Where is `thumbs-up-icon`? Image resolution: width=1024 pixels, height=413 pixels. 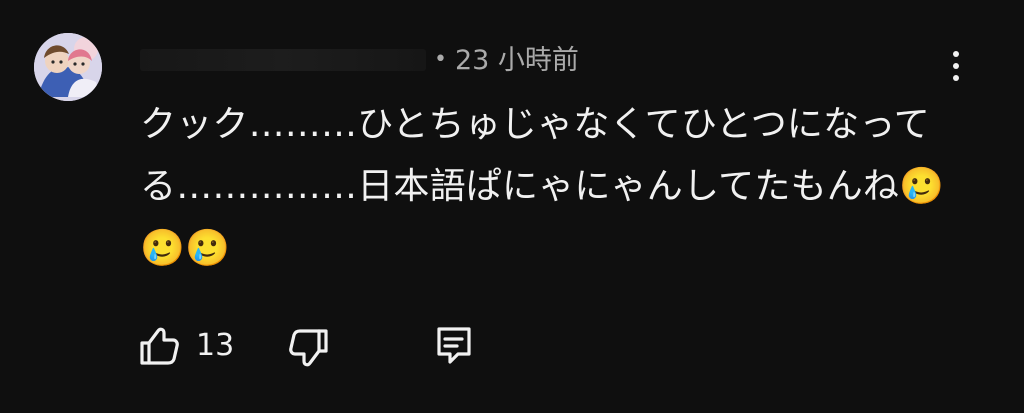 thumbs-up-icon is located at coordinates (159, 346).